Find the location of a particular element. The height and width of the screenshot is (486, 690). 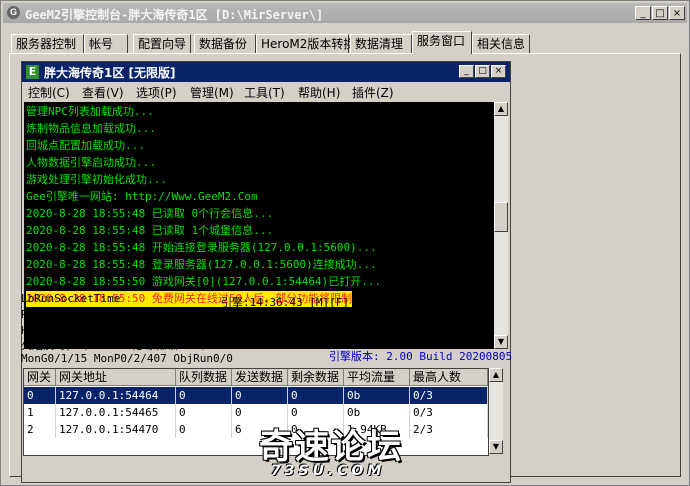

minimize-icon: _ is located at coordinates (643, 13).